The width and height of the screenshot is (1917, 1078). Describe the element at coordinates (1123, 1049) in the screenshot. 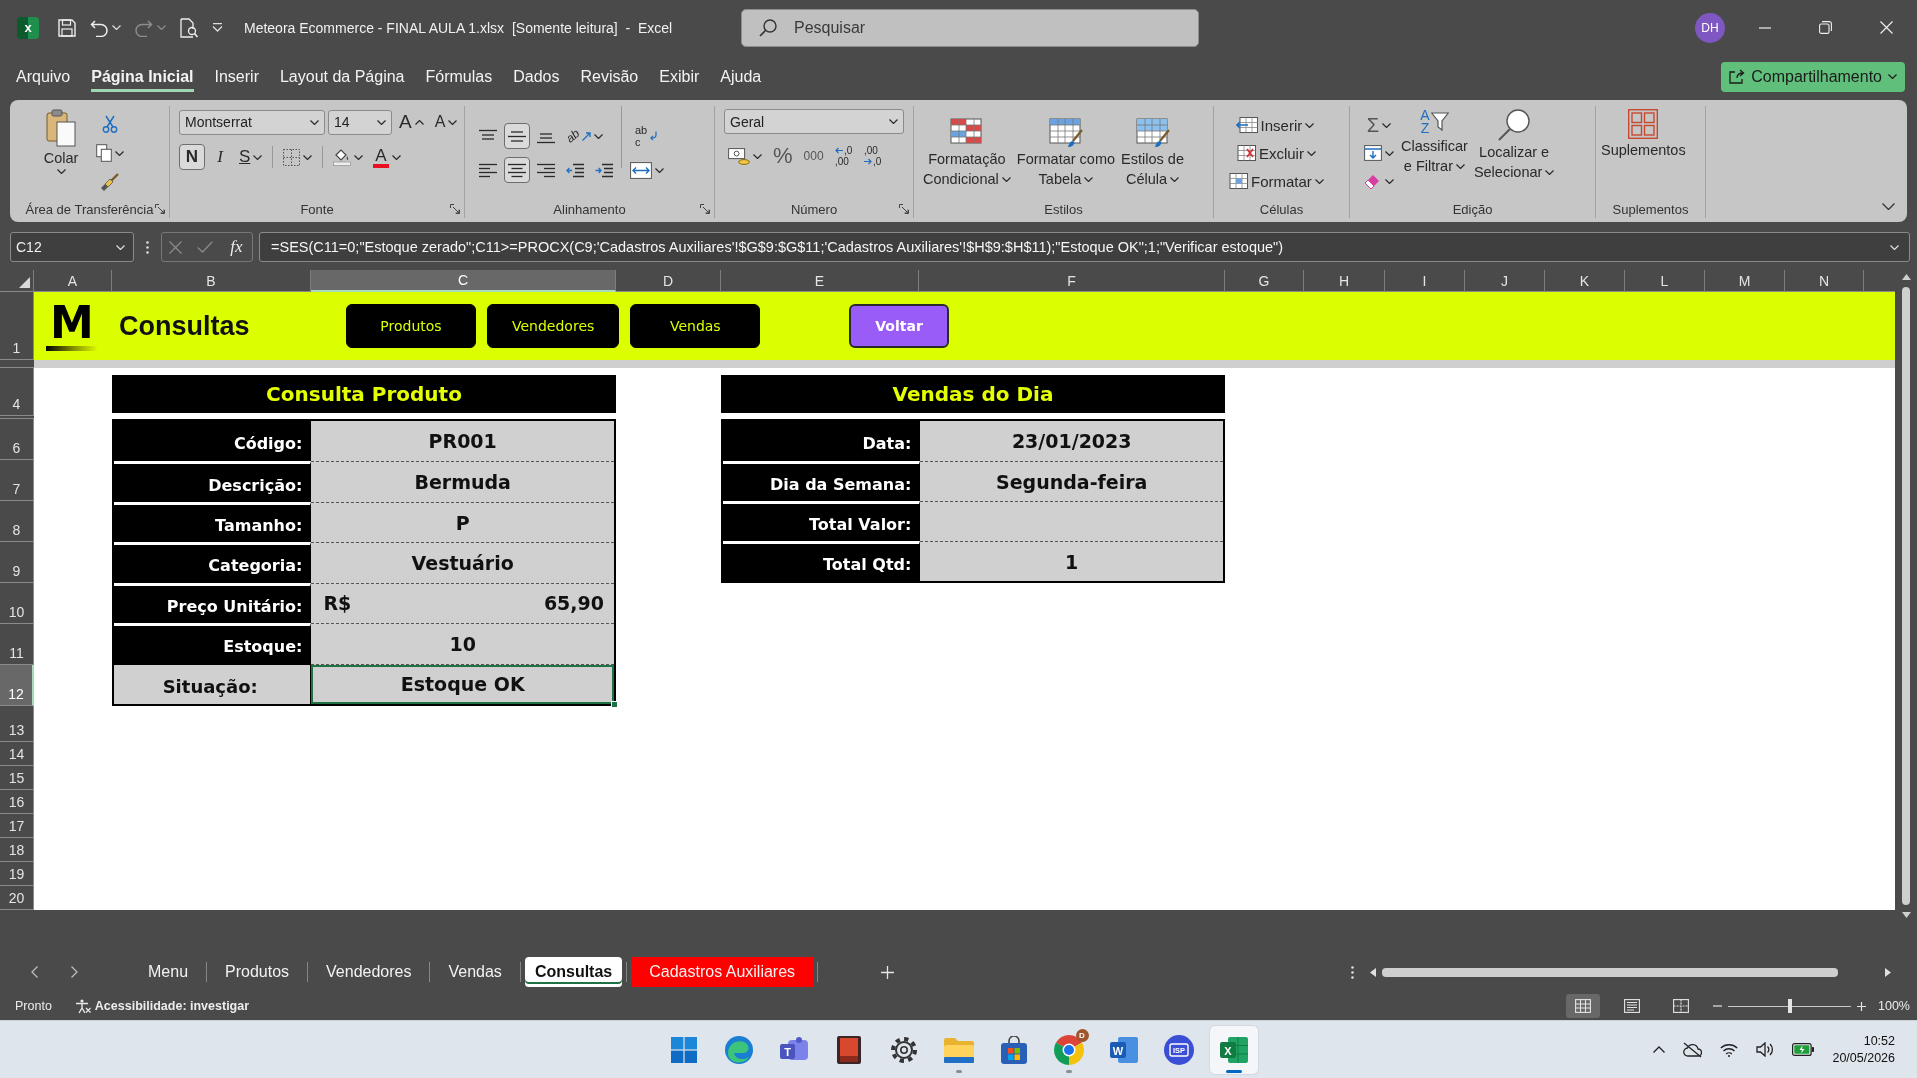

I see `taskbar-button: W` at that location.